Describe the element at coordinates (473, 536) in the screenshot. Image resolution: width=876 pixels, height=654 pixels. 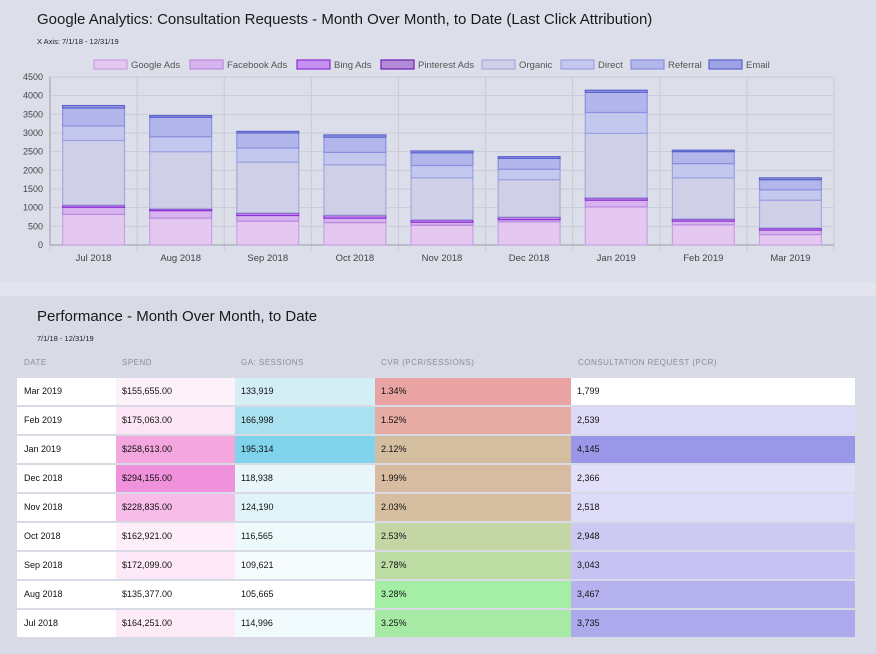
I see `cell-cvr: 2.53%` at that location.